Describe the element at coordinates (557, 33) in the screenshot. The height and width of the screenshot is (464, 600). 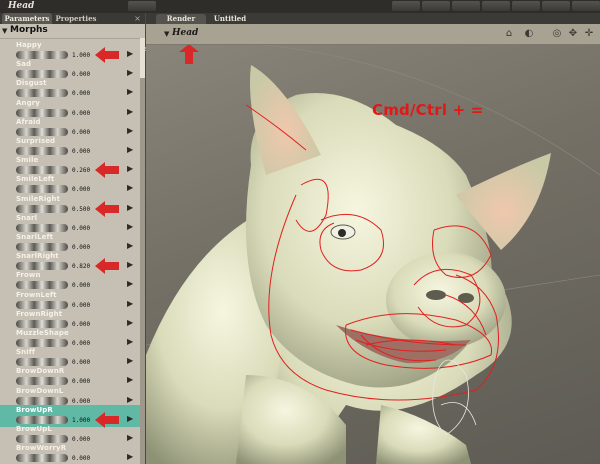
I see `target-icon: ◎` at that location.